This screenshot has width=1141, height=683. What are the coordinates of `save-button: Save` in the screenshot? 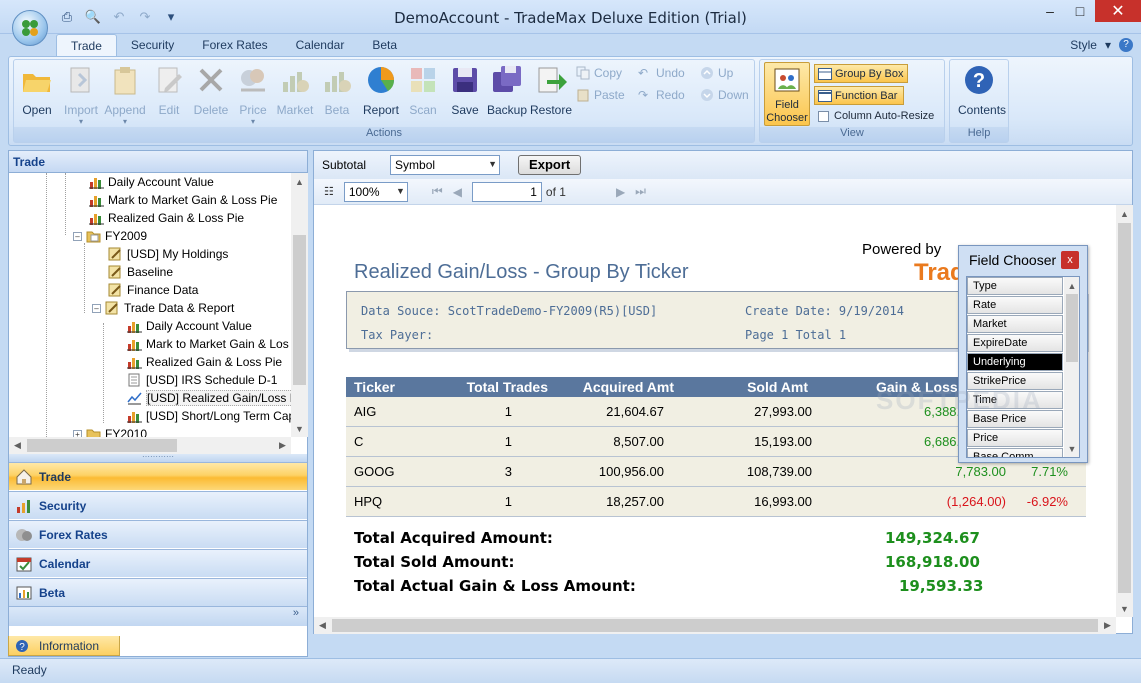 It's located at (465, 90).